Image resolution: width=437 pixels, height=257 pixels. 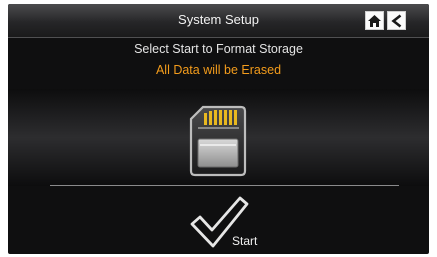 I want to click on home-icon, so click(x=374, y=20).